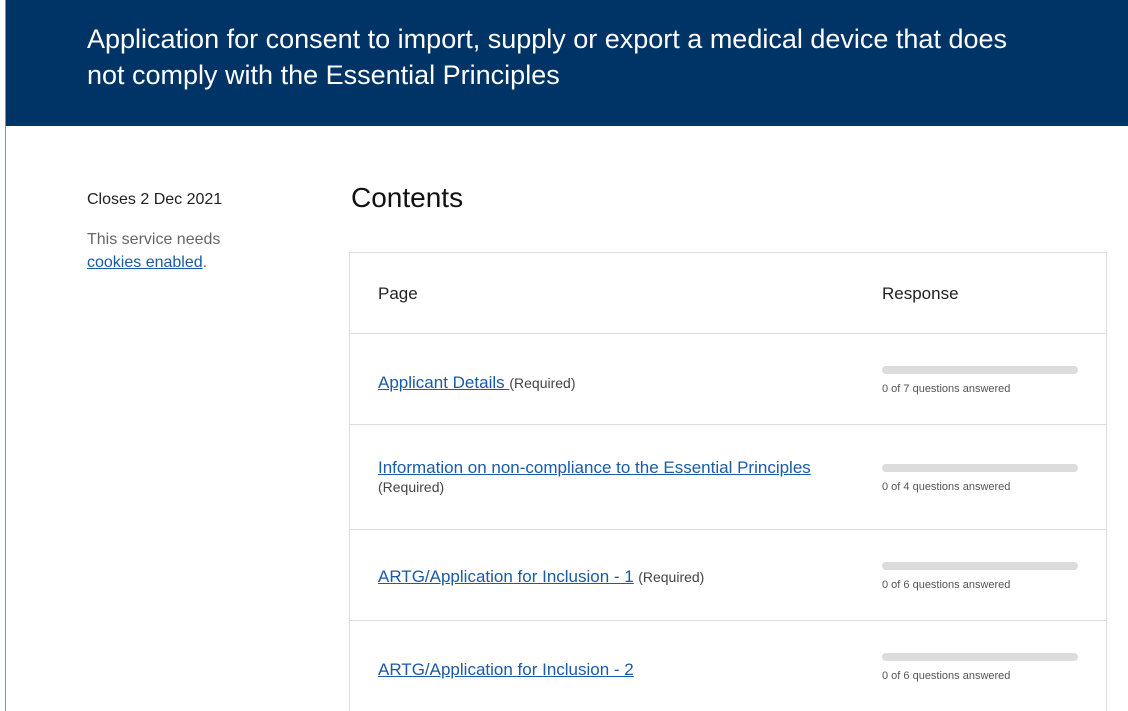 This screenshot has width=1128, height=711. What do you see at coordinates (608, 383) in the screenshot?
I see `row-page-cell: Applicant Details (Required)` at bounding box center [608, 383].